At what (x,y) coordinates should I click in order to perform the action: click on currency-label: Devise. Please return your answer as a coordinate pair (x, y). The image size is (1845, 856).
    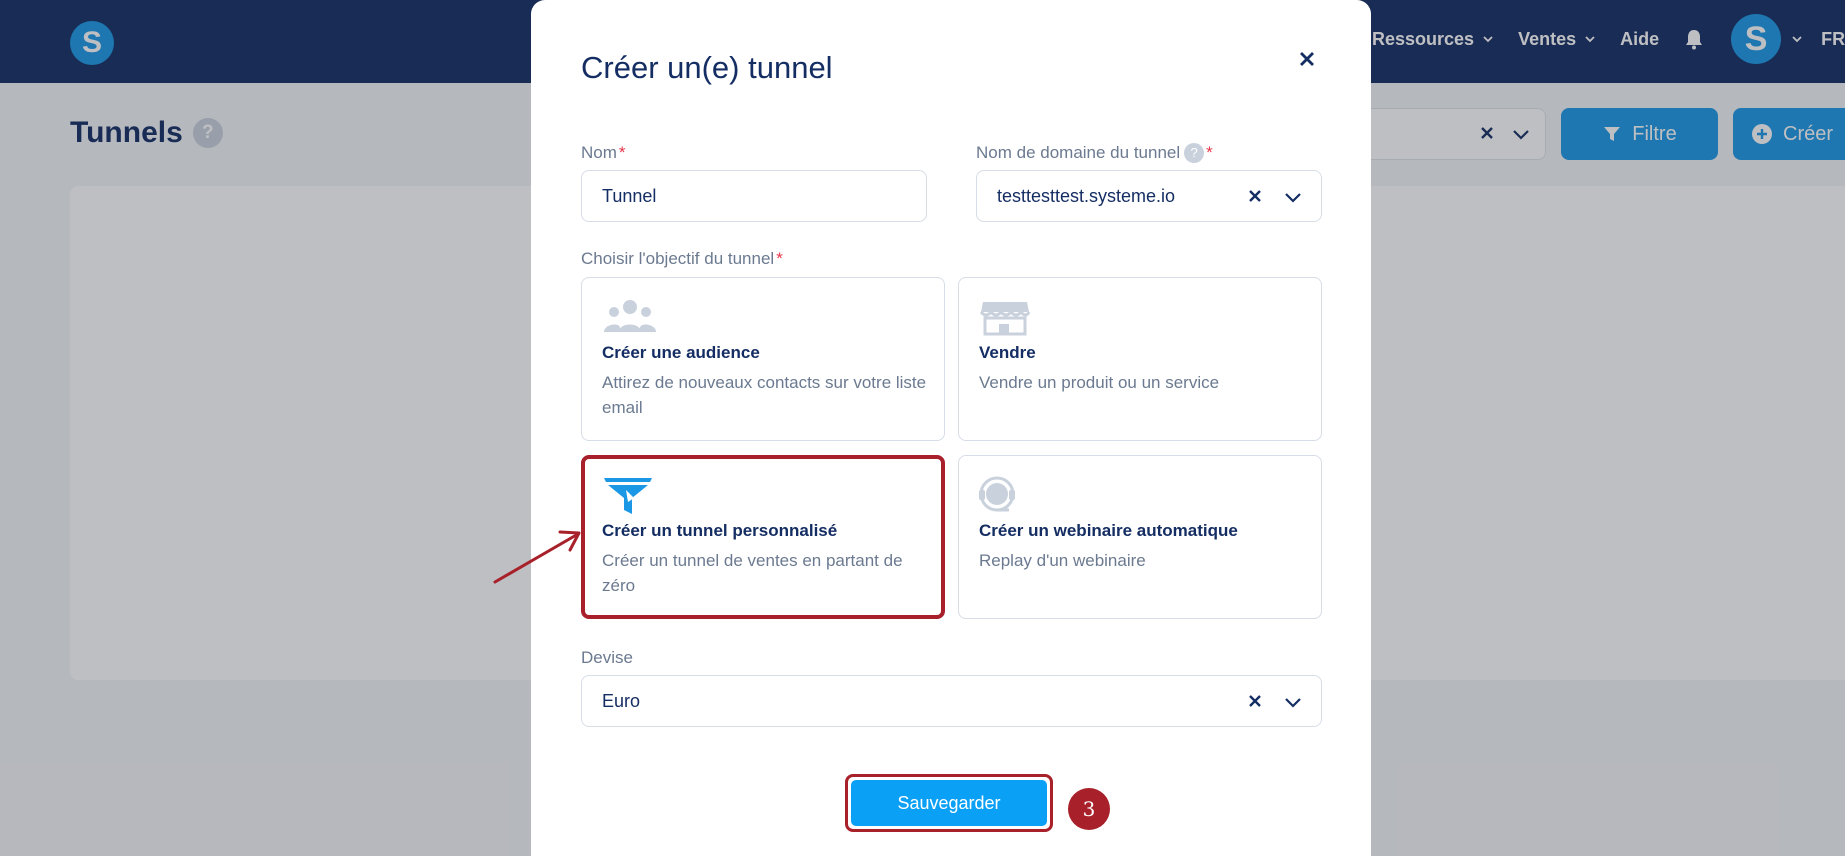
    Looking at the image, I should click on (607, 657).